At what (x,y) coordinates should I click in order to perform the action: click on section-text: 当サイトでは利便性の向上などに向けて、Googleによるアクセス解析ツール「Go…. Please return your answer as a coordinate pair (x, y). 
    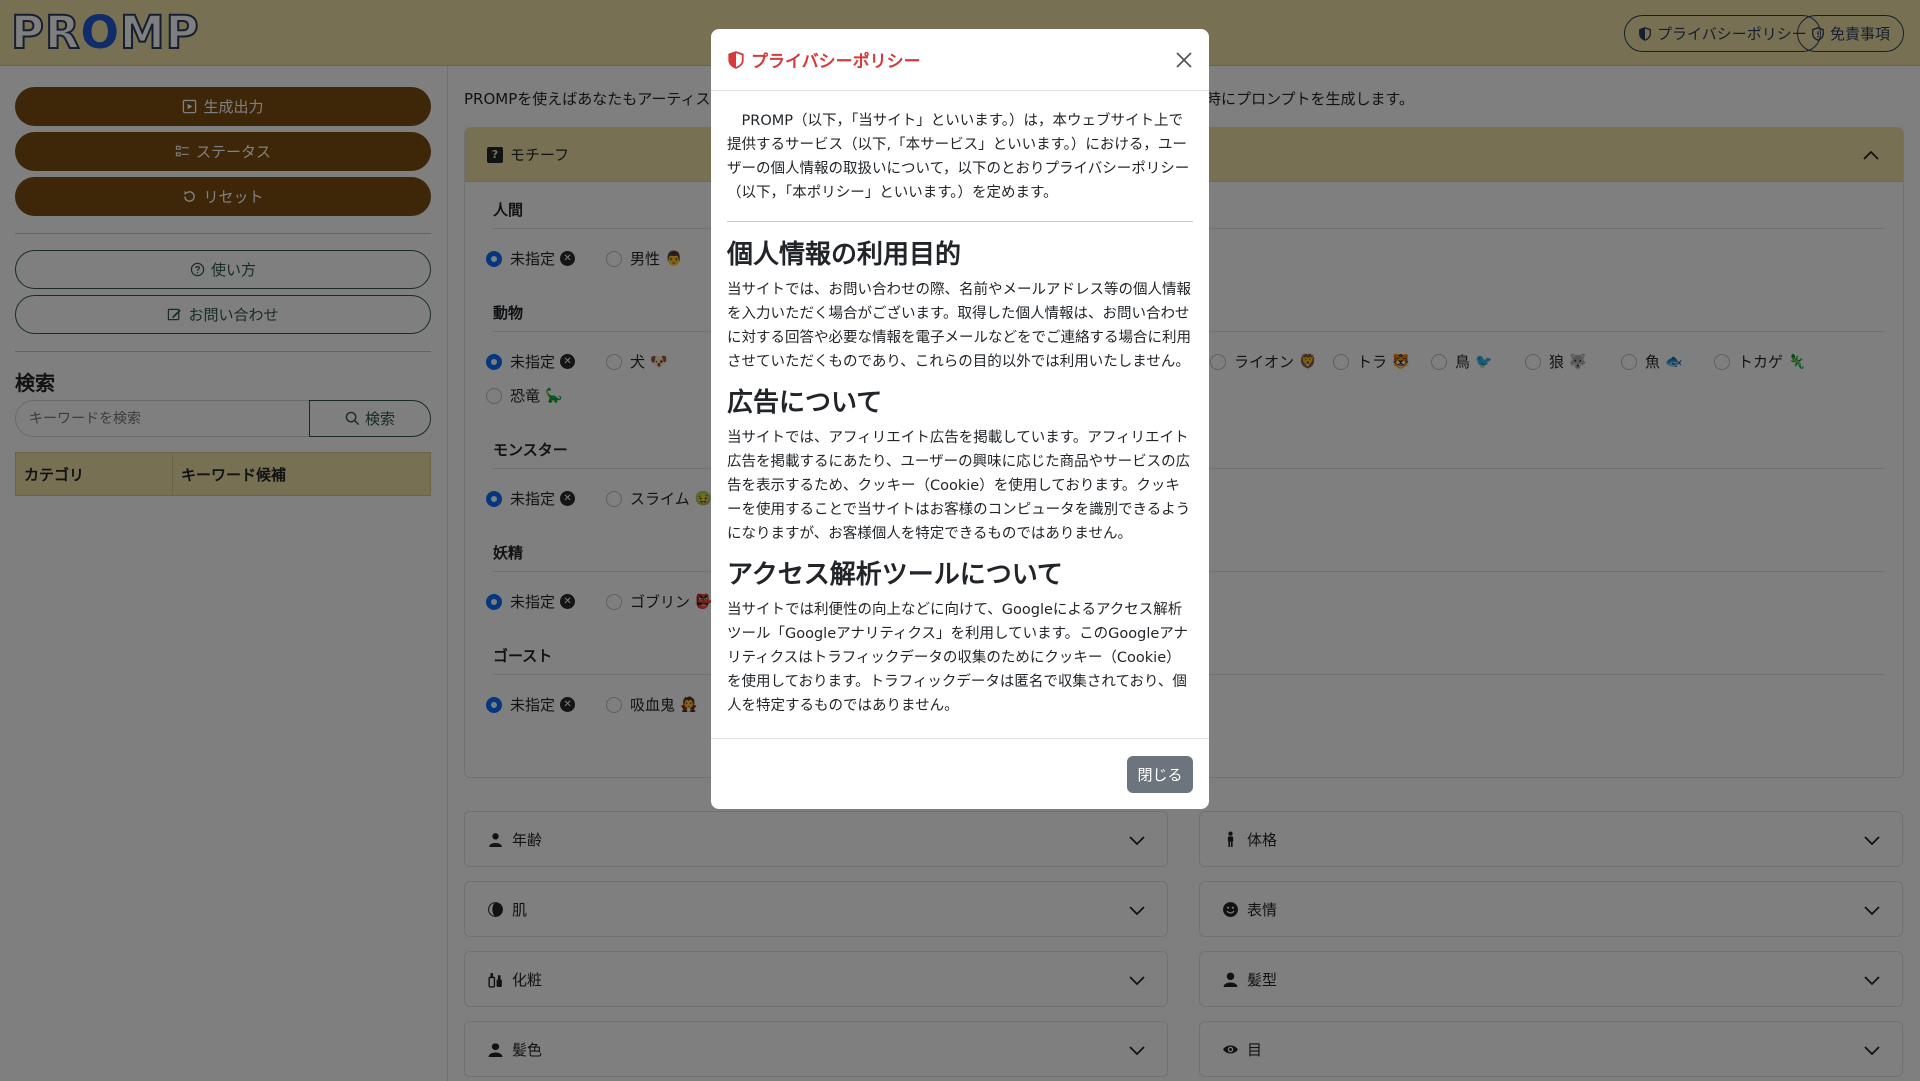
    Looking at the image, I should click on (957, 658).